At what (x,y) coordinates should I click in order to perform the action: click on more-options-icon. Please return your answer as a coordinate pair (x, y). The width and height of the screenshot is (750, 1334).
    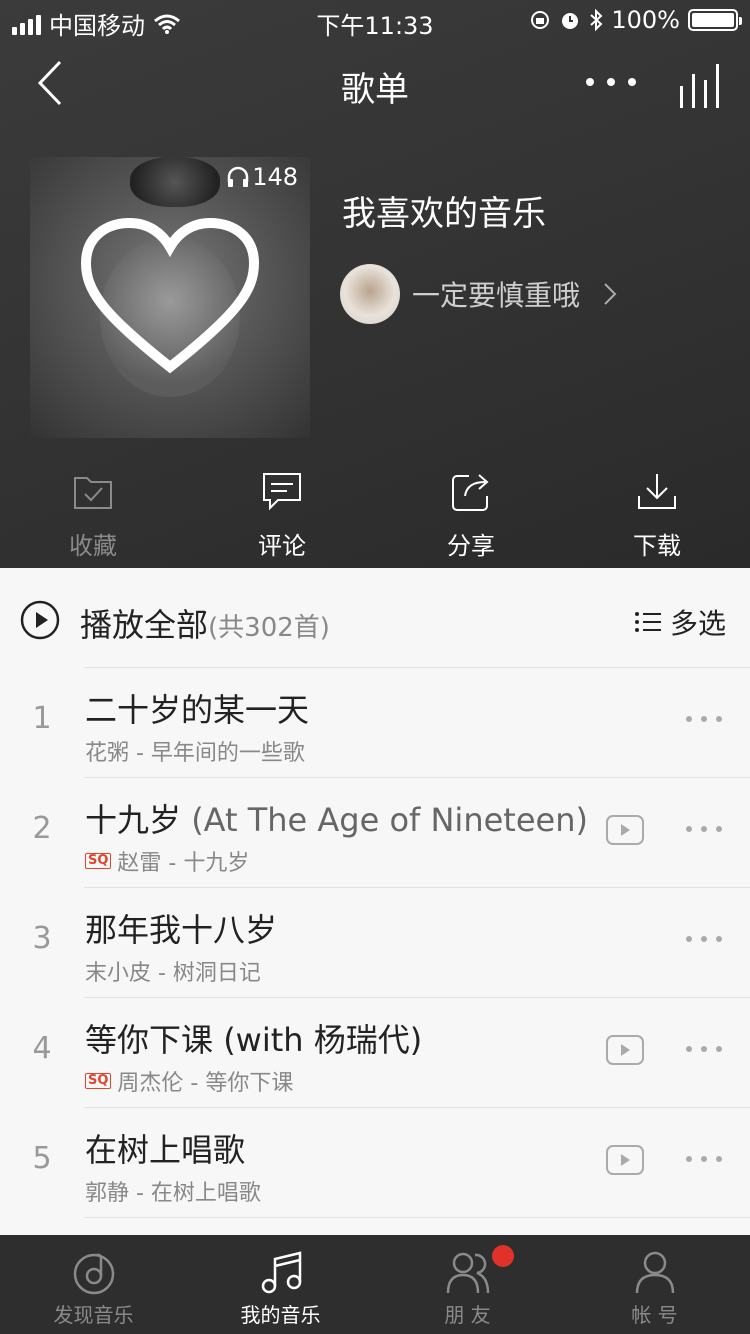
    Looking at the image, I should click on (611, 82).